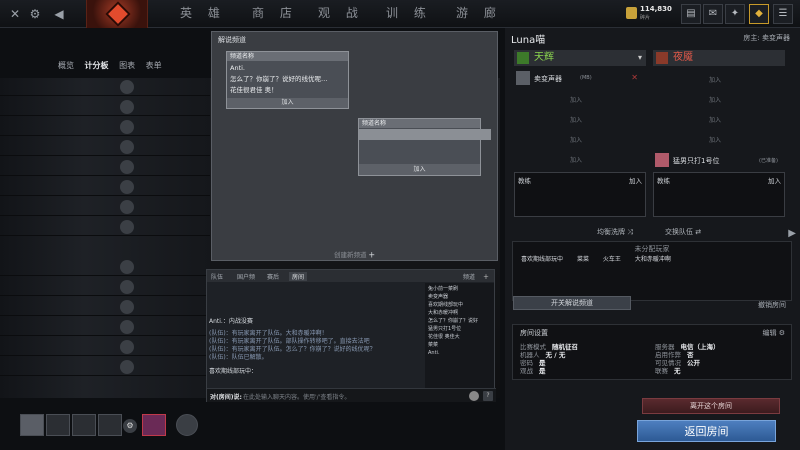  Describe the element at coordinates (611, 232) in the screenshot. I see `balance-label: 均衡洗牌` at that location.